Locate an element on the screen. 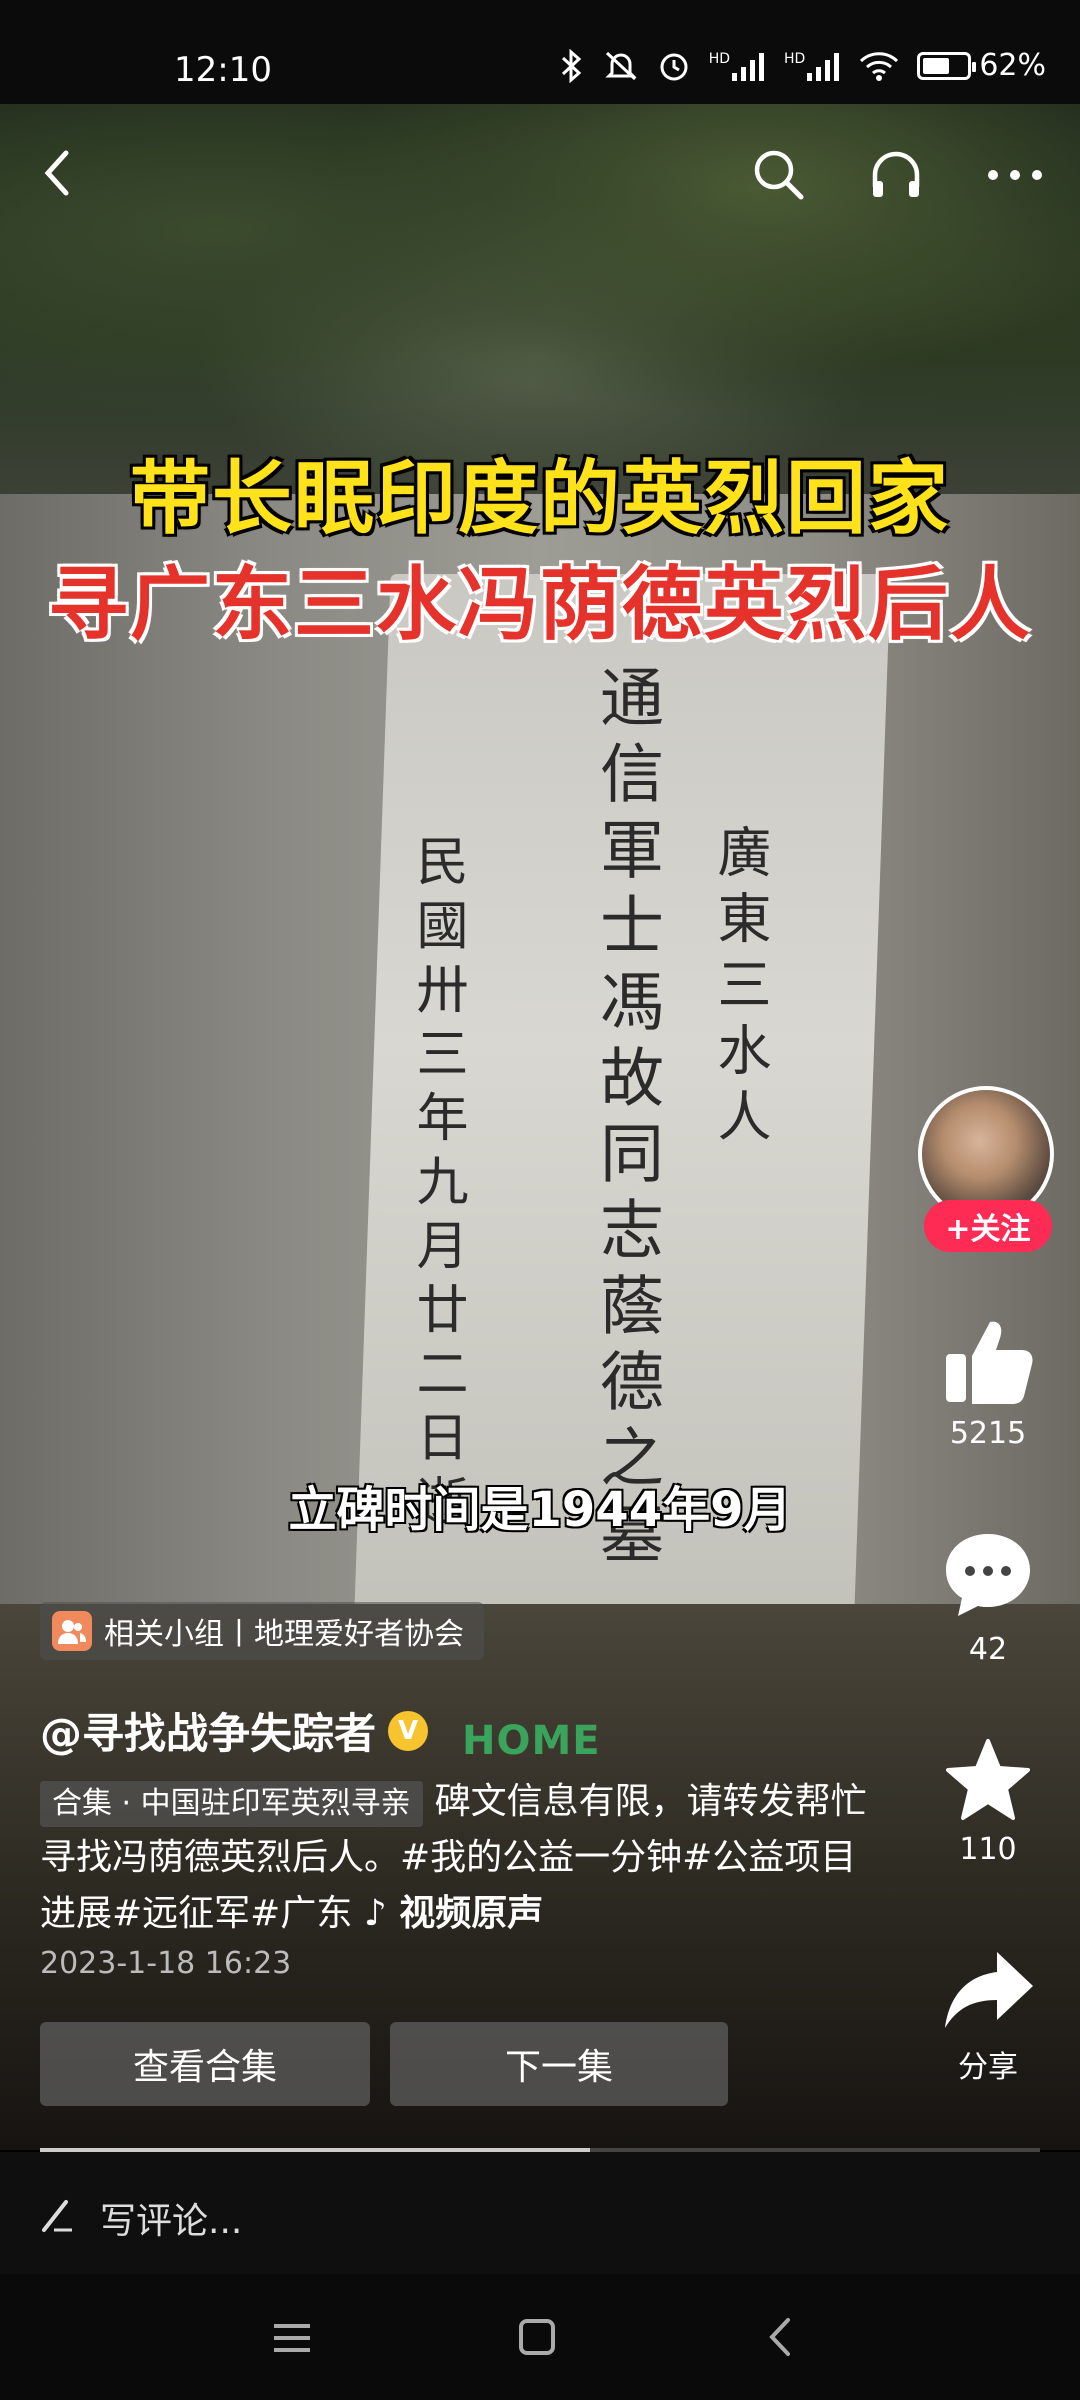  home-watermark-logo: HOME is located at coordinates (531, 1741).